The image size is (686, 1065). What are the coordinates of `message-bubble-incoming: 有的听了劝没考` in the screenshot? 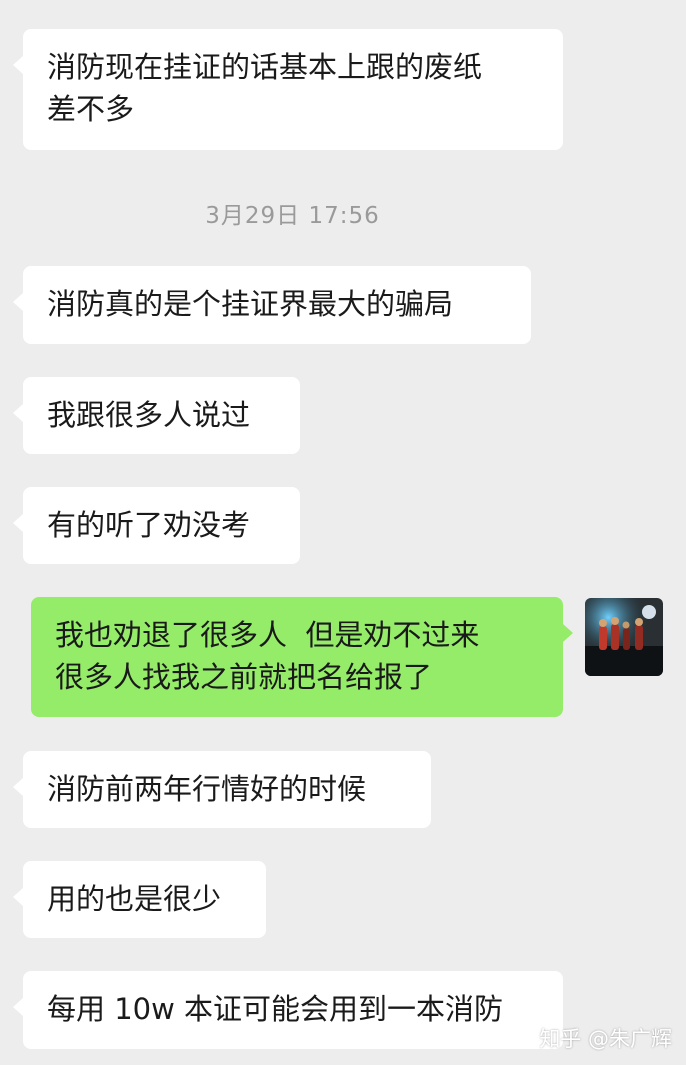 It's located at (156, 525).